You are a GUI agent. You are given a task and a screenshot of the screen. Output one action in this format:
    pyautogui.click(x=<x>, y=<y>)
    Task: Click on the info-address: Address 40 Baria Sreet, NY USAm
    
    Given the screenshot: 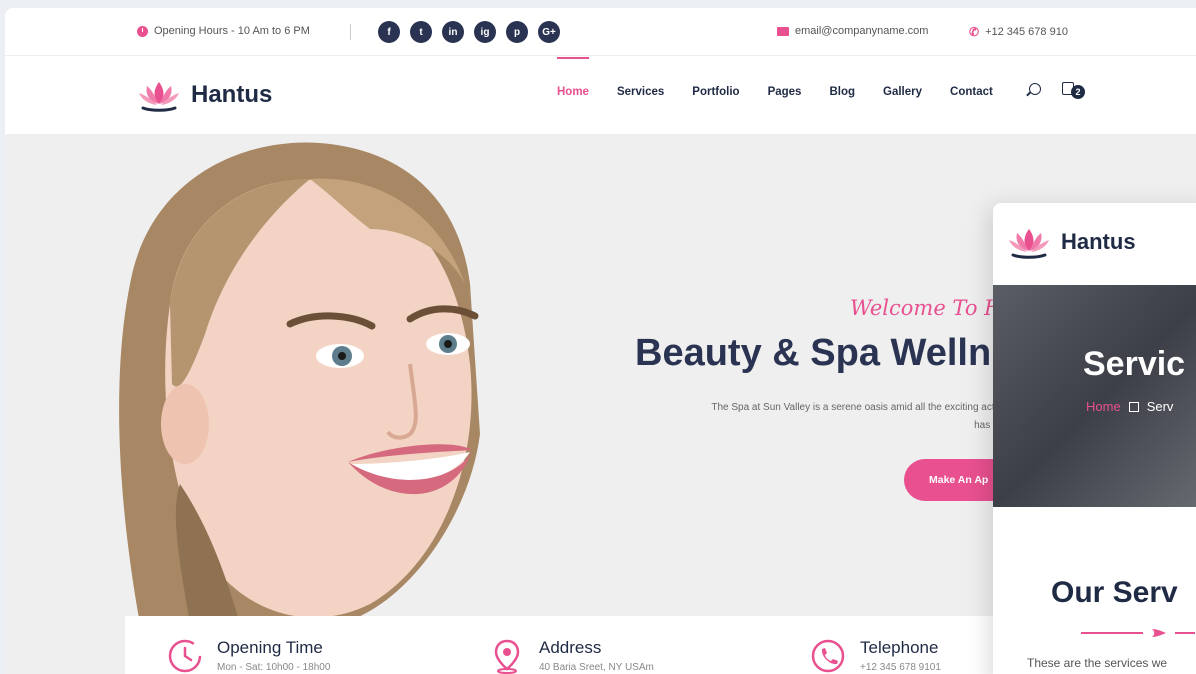 What is the action you would take?
    pyautogui.click(x=571, y=656)
    